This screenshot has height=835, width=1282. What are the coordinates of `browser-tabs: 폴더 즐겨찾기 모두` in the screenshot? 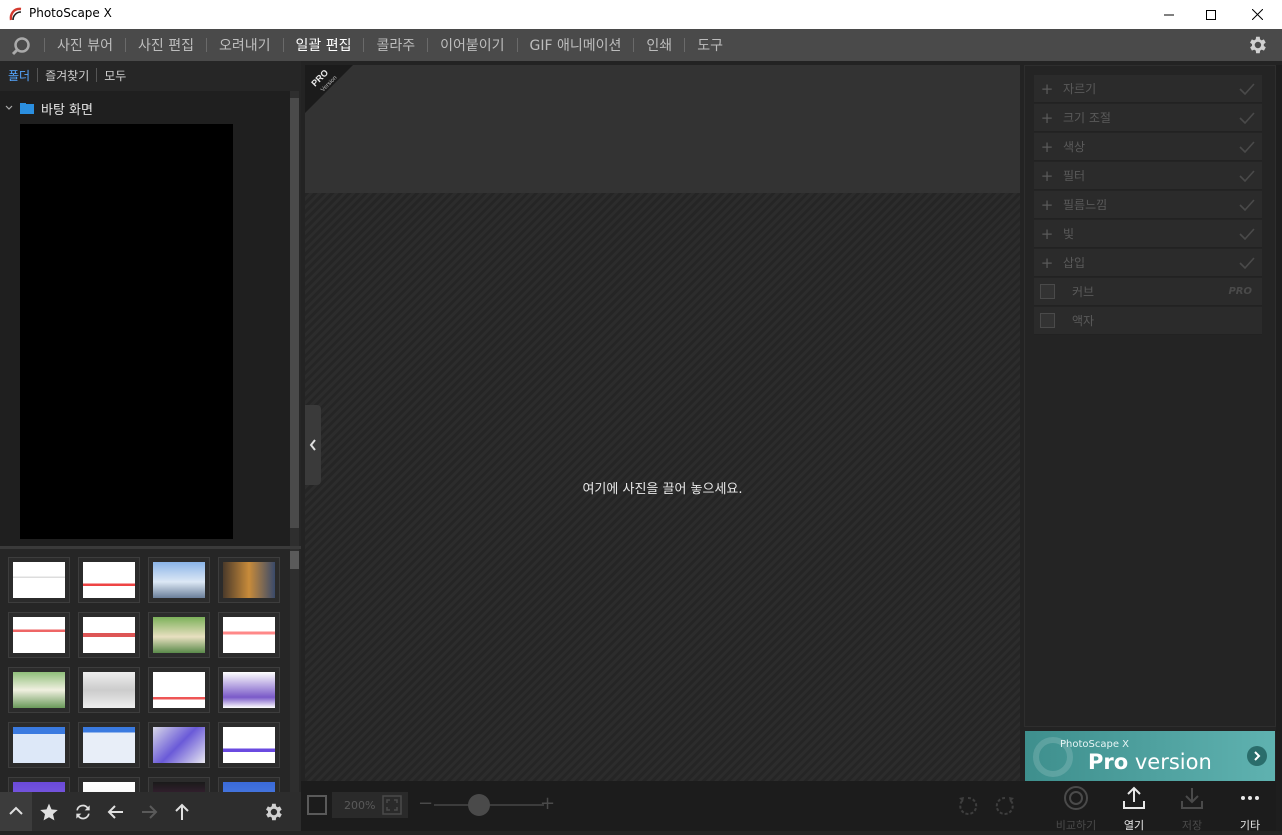 It's located at (150, 75).